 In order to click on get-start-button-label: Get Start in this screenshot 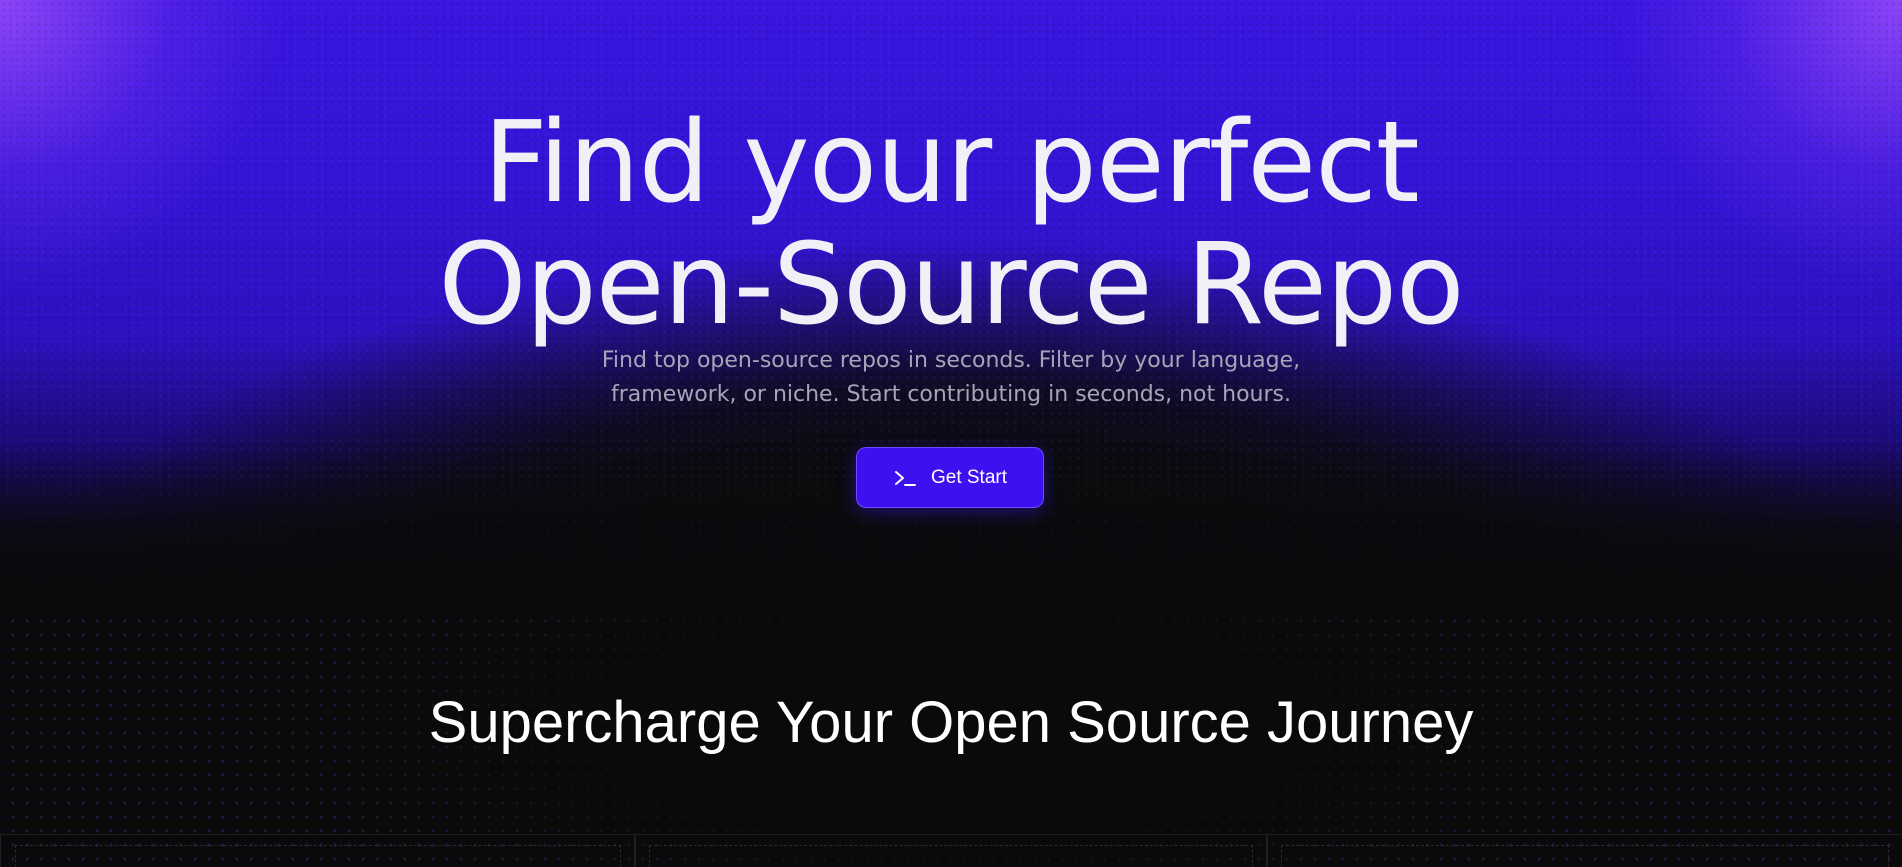, I will do `click(969, 477)`.